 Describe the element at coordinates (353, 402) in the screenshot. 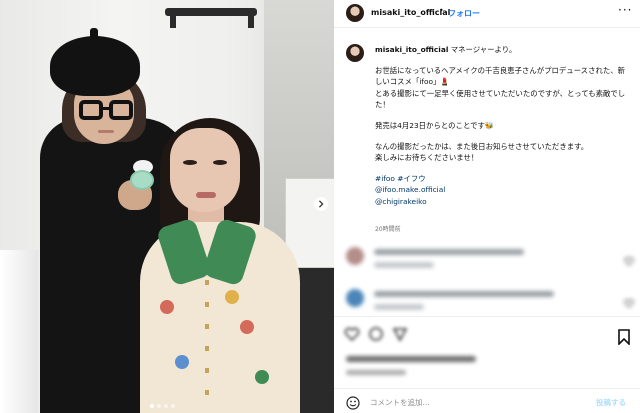

I see `emoji-icon` at that location.